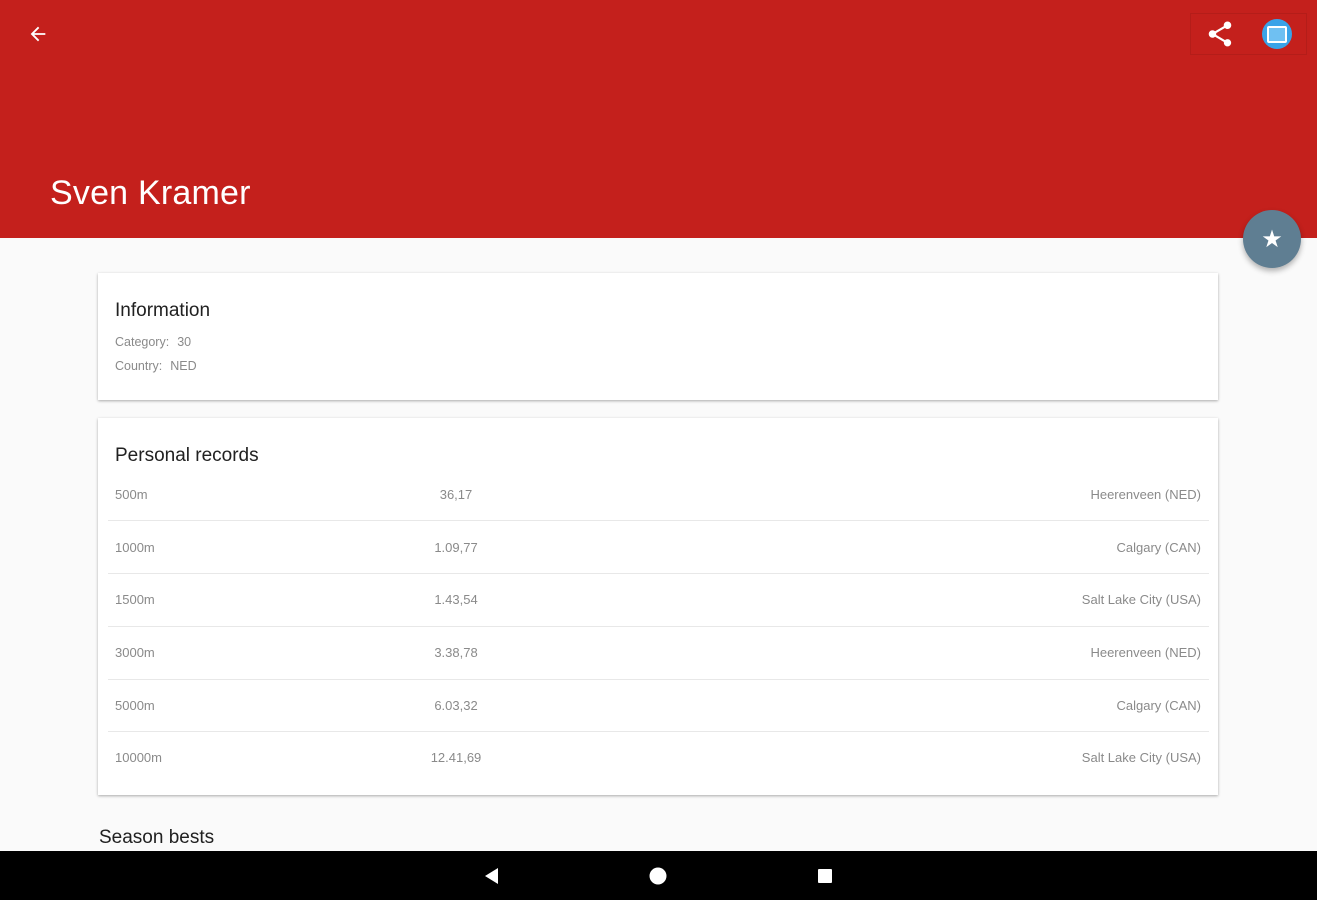 The image size is (1317, 900). I want to click on record-row: 10000m 12.41,69 Salt Lake City (USA), so click(658, 758).